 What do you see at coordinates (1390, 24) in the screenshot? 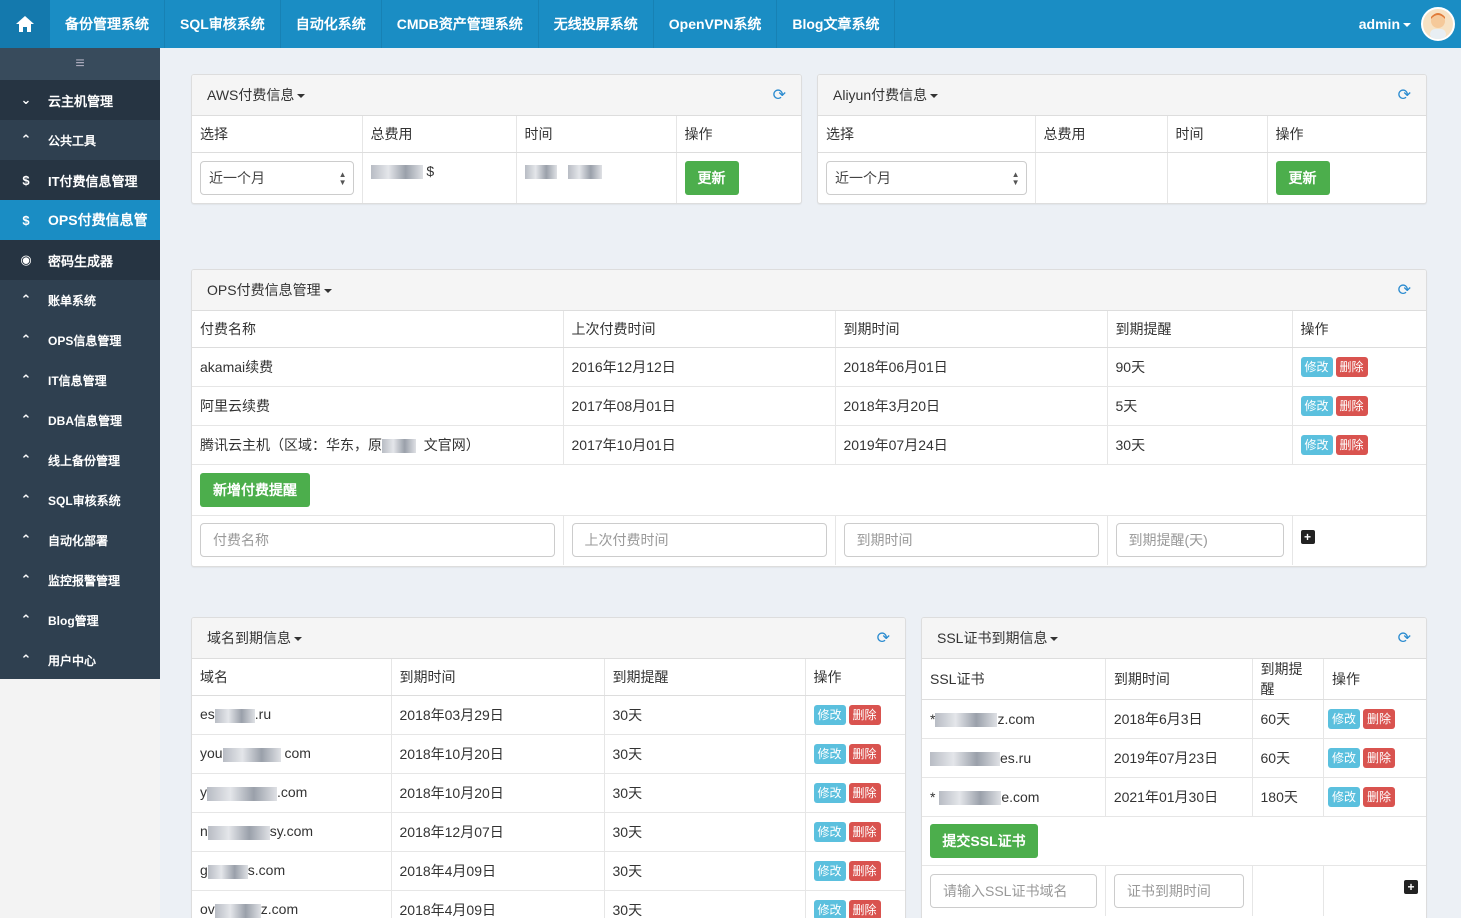
I see `user-name: admin` at bounding box center [1390, 24].